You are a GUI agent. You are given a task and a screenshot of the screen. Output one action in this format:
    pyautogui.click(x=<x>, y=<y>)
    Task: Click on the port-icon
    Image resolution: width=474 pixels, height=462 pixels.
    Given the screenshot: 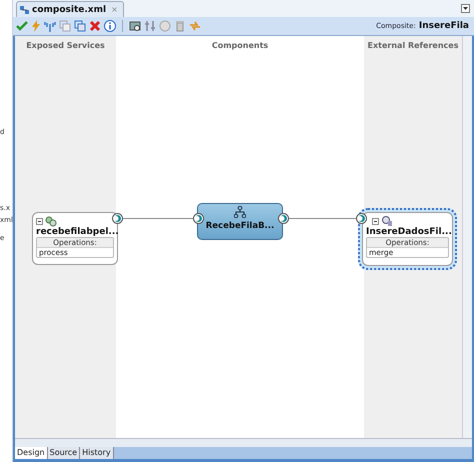 What is the action you would take?
    pyautogui.click(x=361, y=218)
    